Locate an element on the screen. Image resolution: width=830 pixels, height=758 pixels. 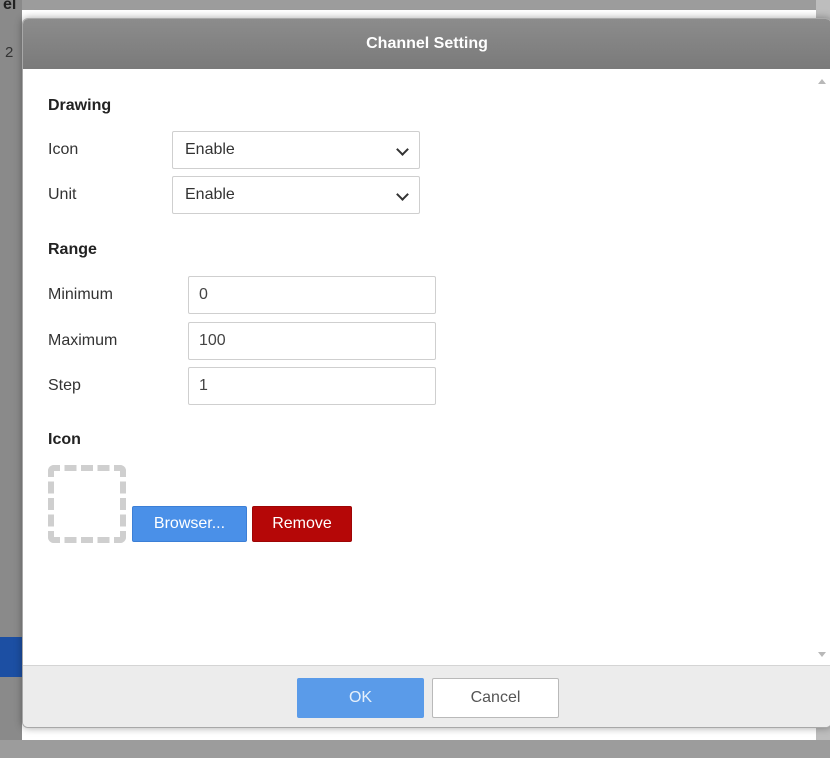
background-text: 2 is located at coordinates (9, 52).